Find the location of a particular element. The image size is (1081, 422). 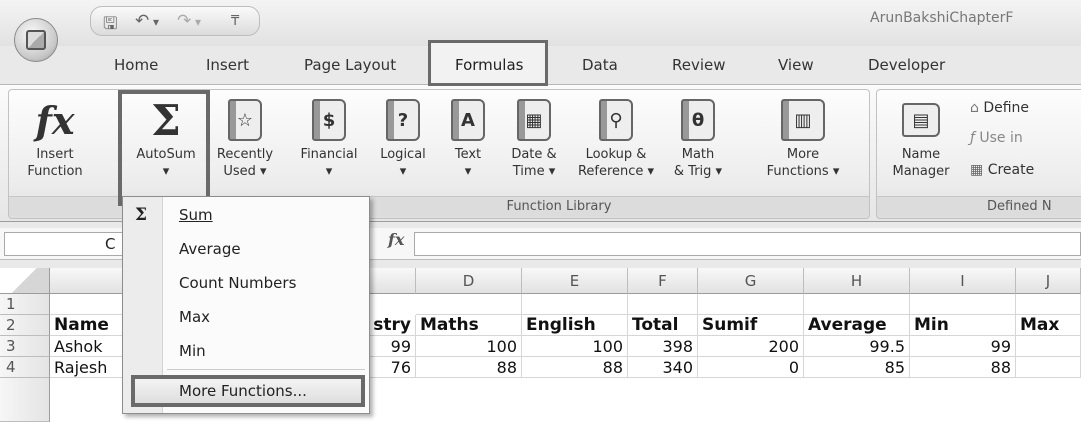

money-book-icon: $ is located at coordinates (329, 120).